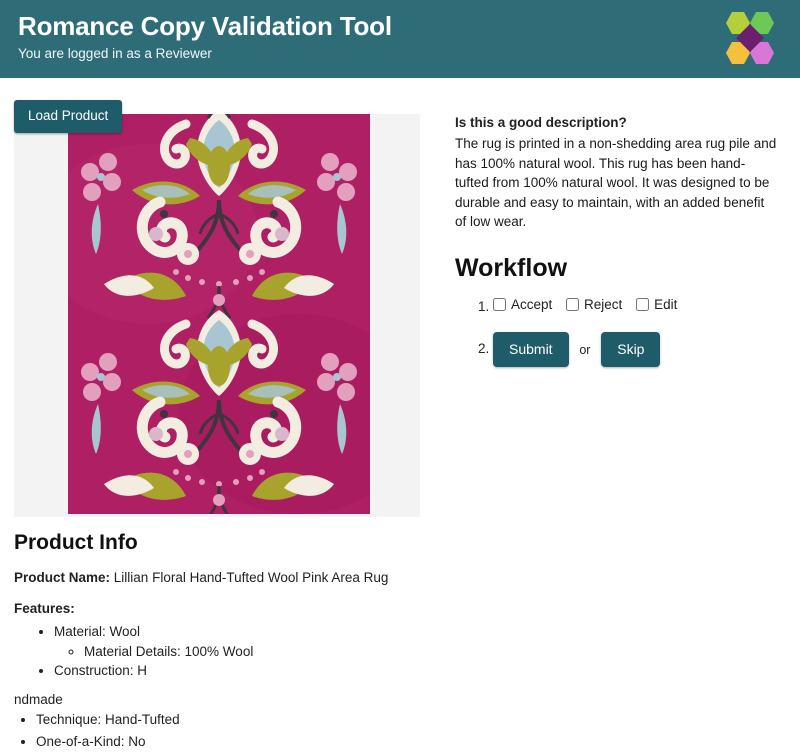 This screenshot has height=753, width=800. I want to click on list-item: One-of-a-Kind: No, so click(235, 742).